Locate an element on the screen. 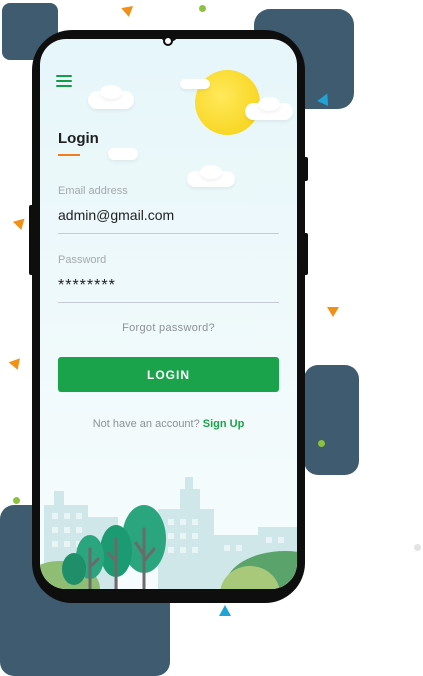 This screenshot has height=676, width=423. decor-dot-grey is located at coordinates (417, 547).